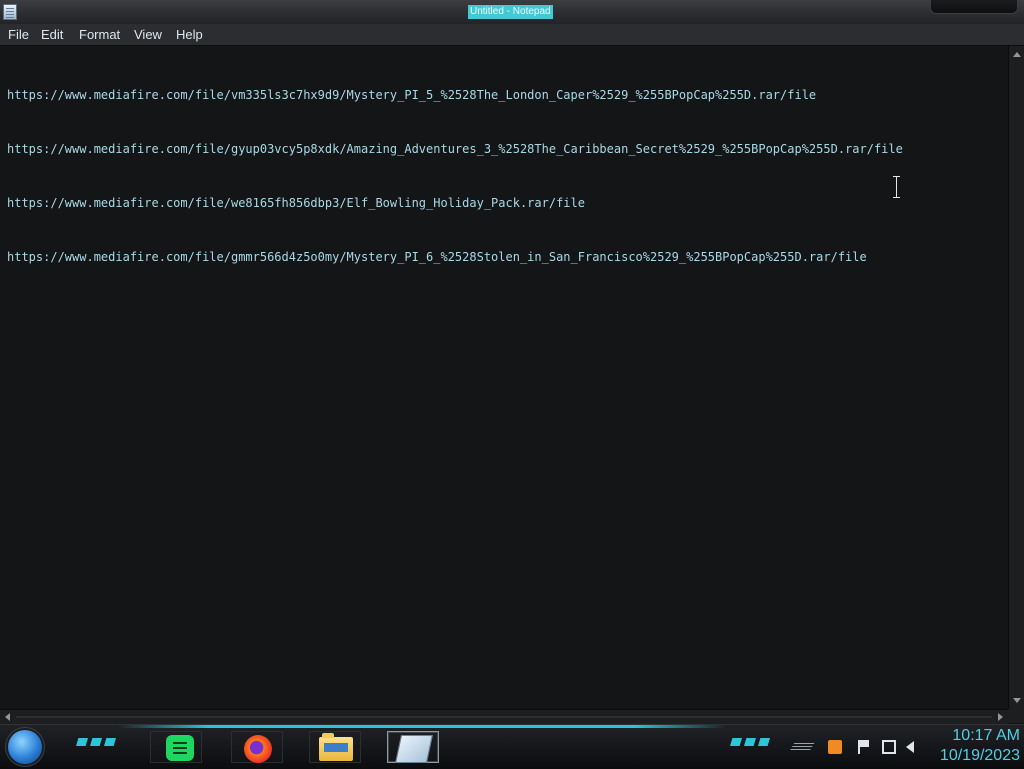  I want to click on menu-edit: Edit, so click(52, 35).